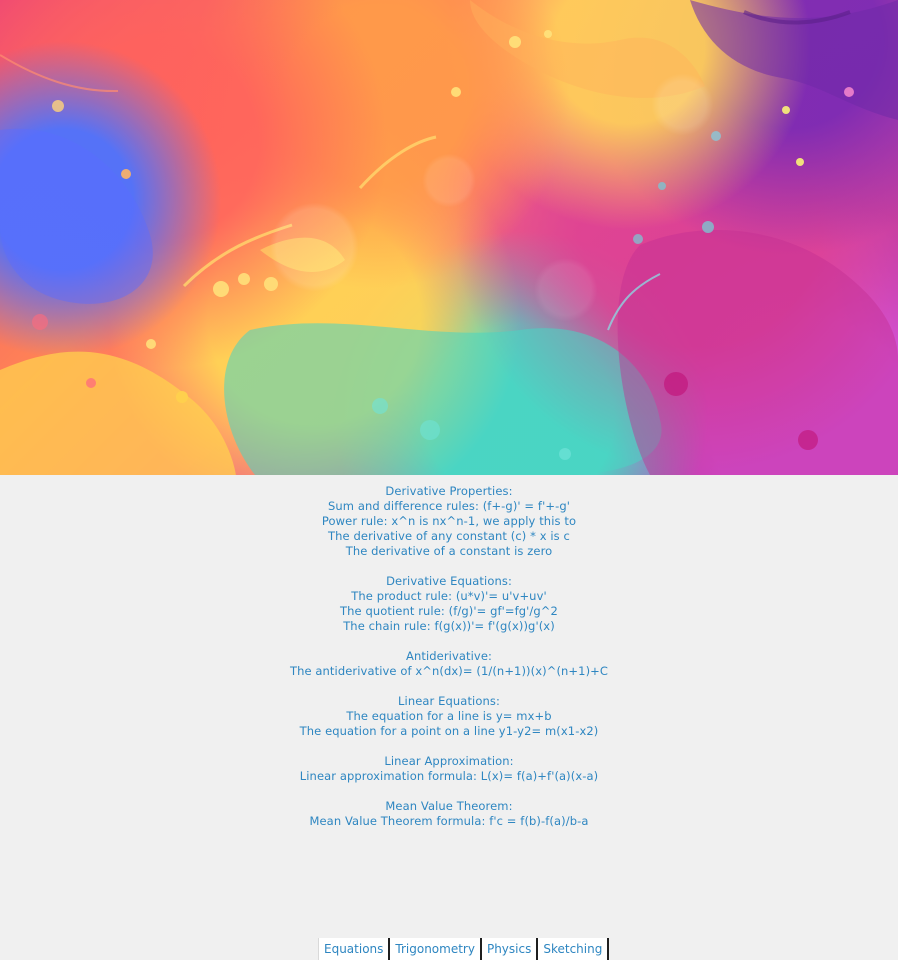 The image size is (898, 960). What do you see at coordinates (449, 491) in the screenshot?
I see `section-title: Derivative Properties:` at bounding box center [449, 491].